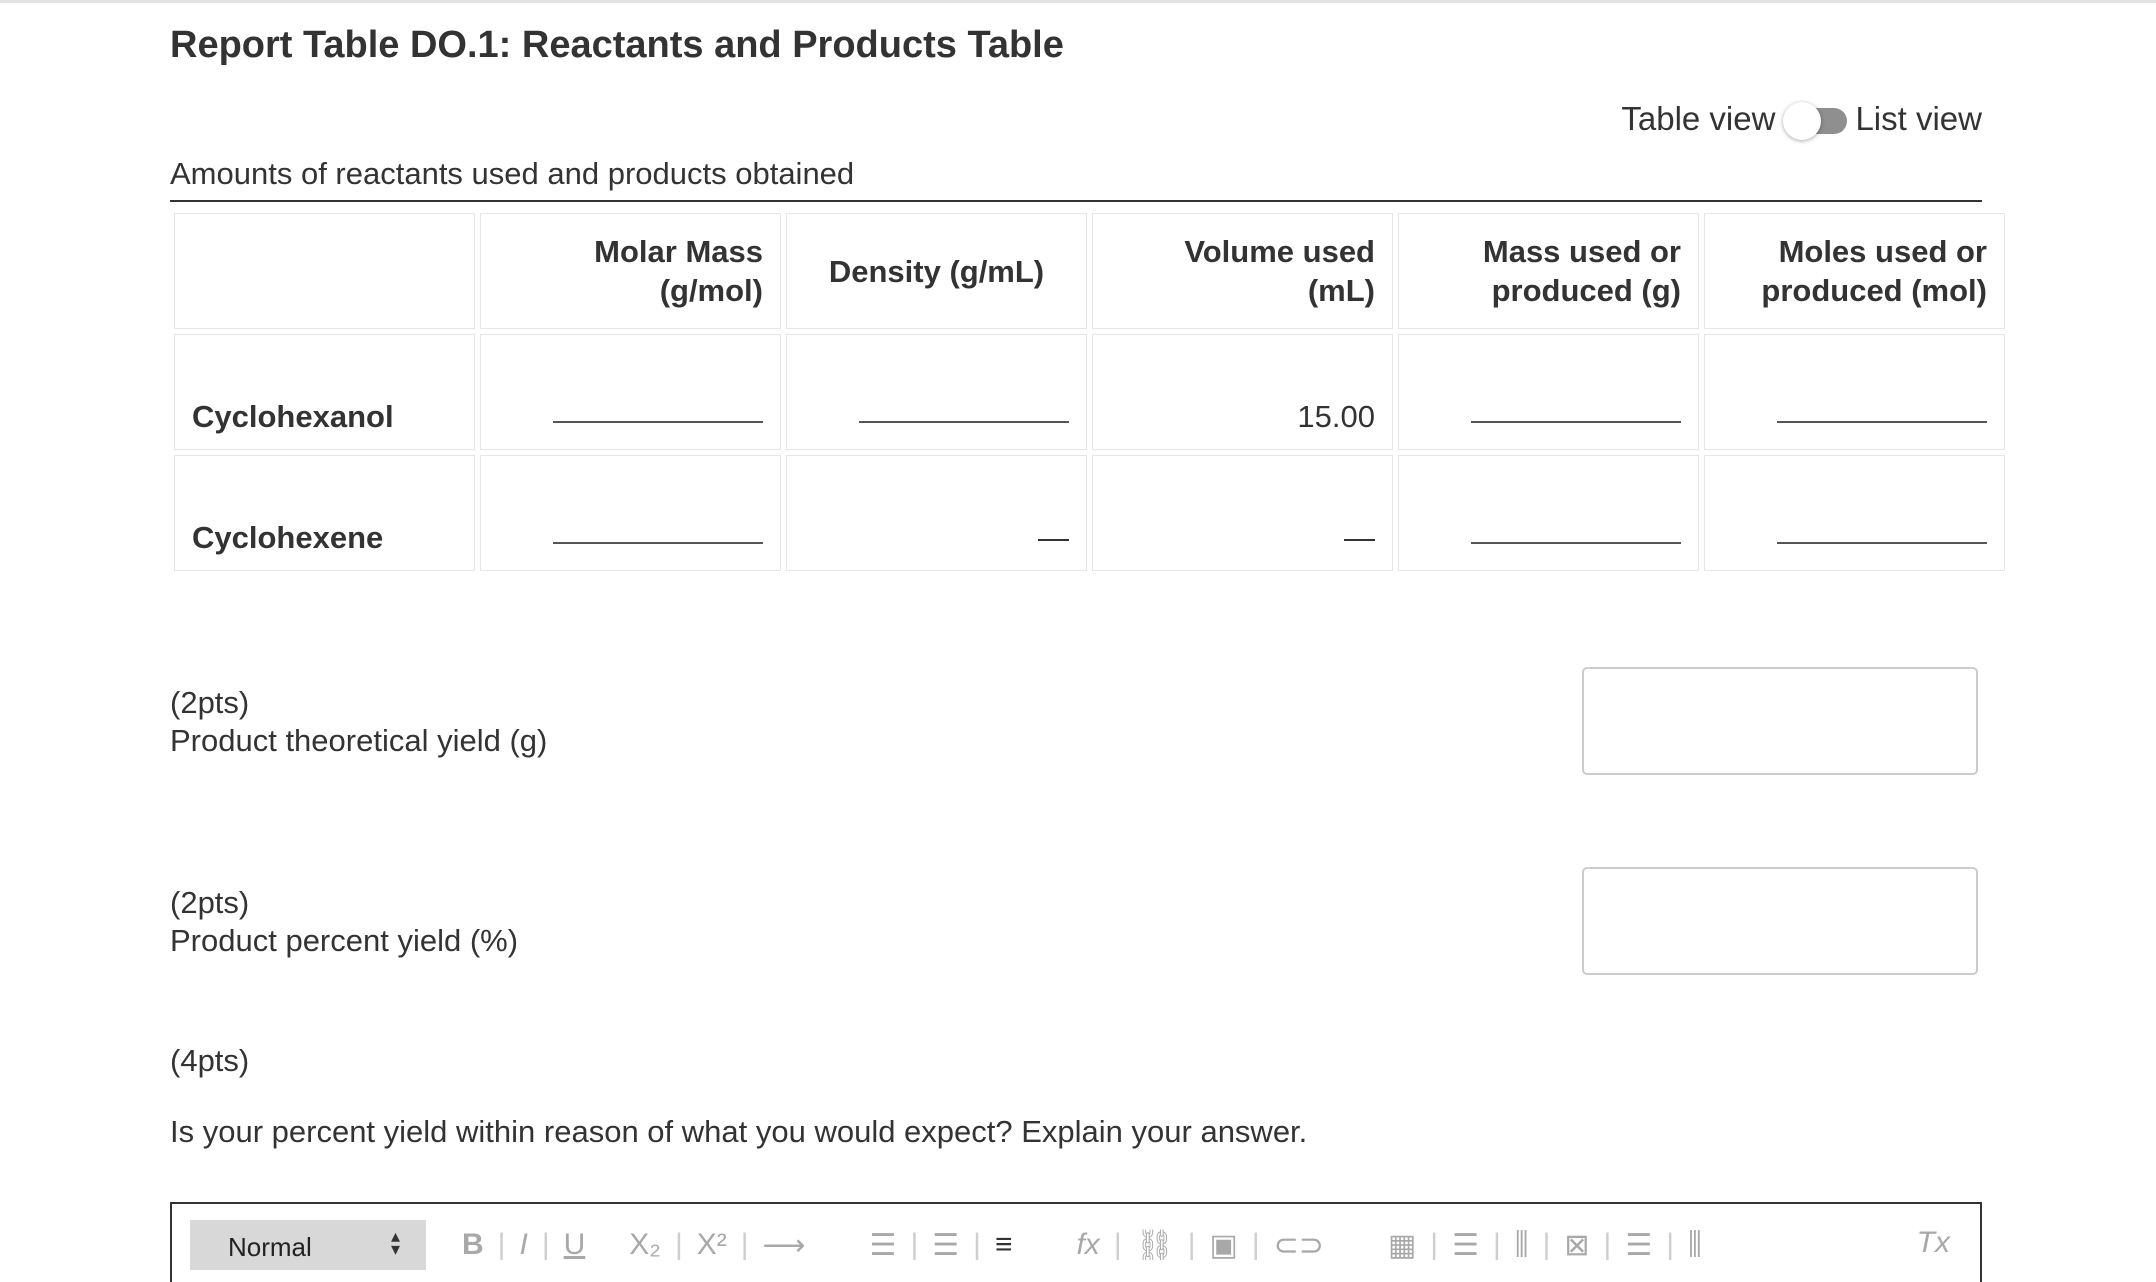 The width and height of the screenshot is (2156, 1282). Describe the element at coordinates (1698, 119) in the screenshot. I see `table-view-label: Table view` at that location.